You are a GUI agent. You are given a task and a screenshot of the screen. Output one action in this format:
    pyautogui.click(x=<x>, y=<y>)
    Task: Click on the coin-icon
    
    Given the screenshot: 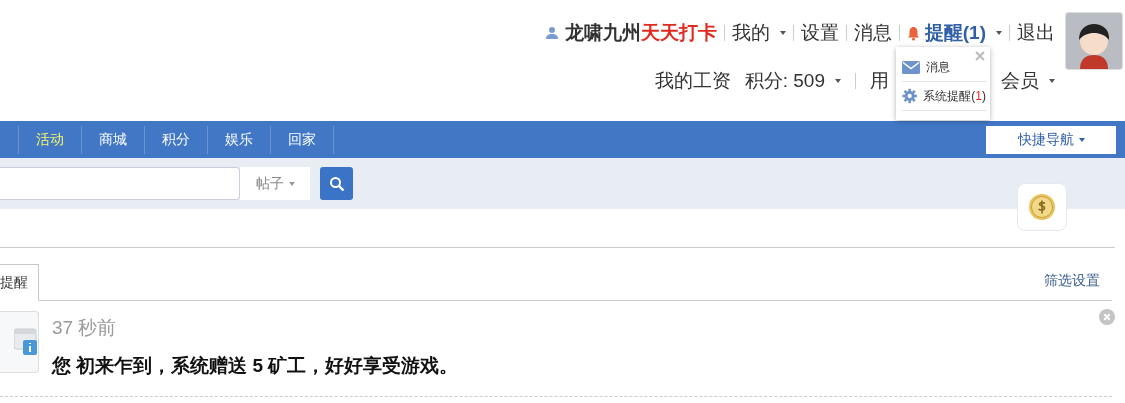 What is the action you would take?
    pyautogui.click(x=1042, y=207)
    